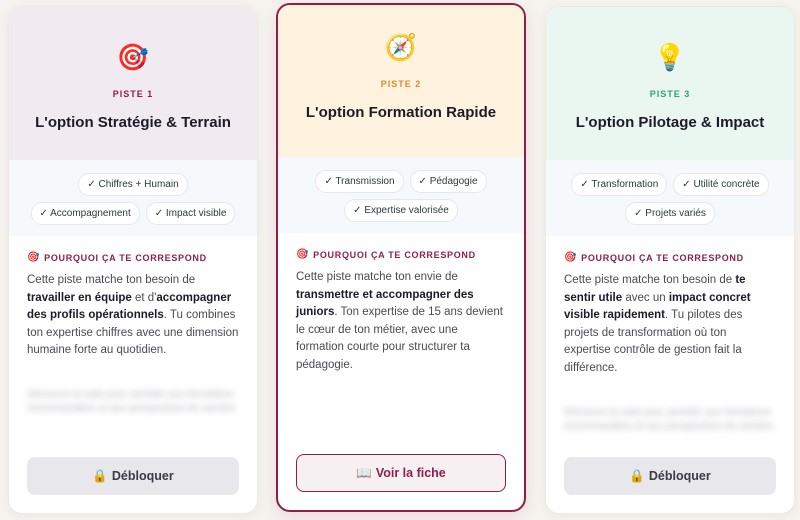 The height and width of the screenshot is (520, 800). Describe the element at coordinates (85, 213) in the screenshot. I see `tag: ✓ Accompagnement` at that location.